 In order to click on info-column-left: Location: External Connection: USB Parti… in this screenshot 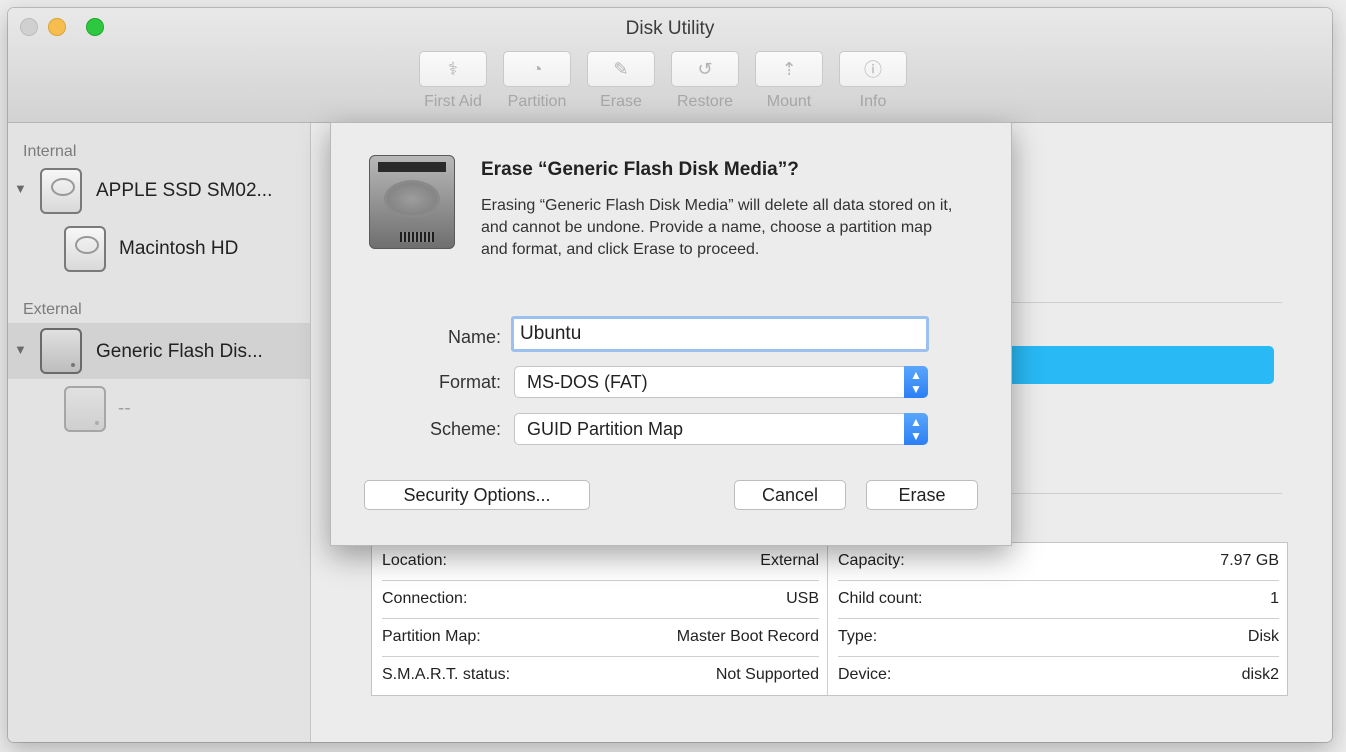, I will do `click(600, 619)`.